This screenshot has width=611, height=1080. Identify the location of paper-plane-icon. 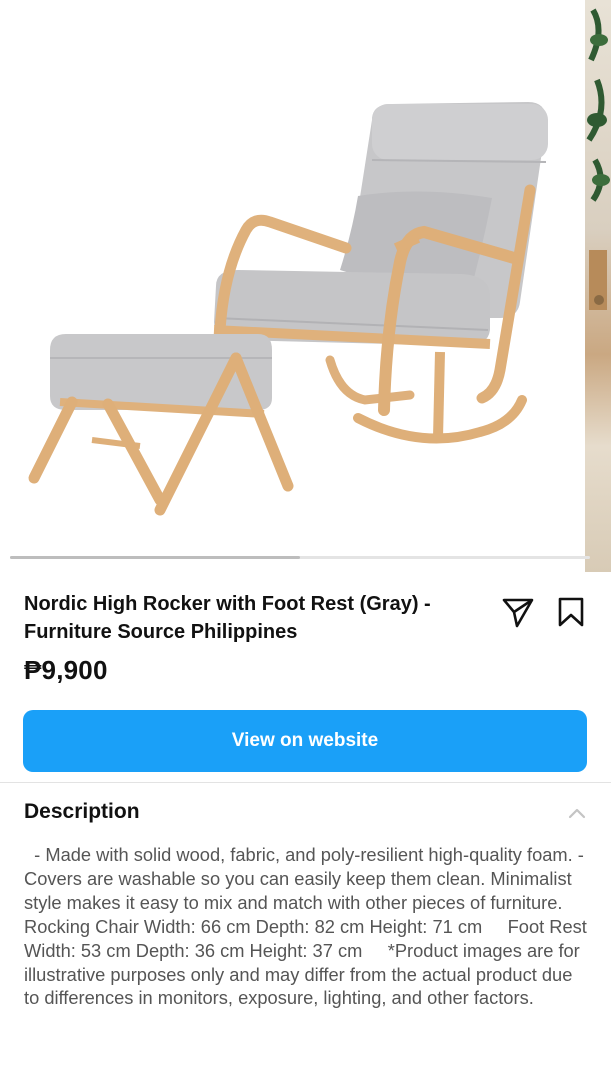
(518, 613).